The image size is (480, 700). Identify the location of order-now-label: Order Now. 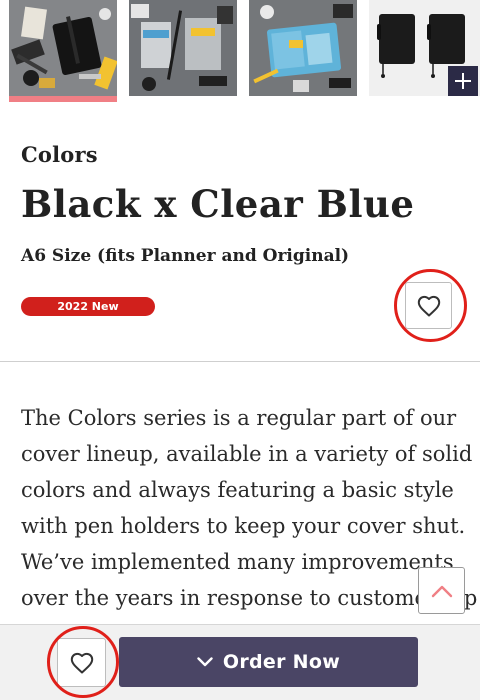
(281, 662).